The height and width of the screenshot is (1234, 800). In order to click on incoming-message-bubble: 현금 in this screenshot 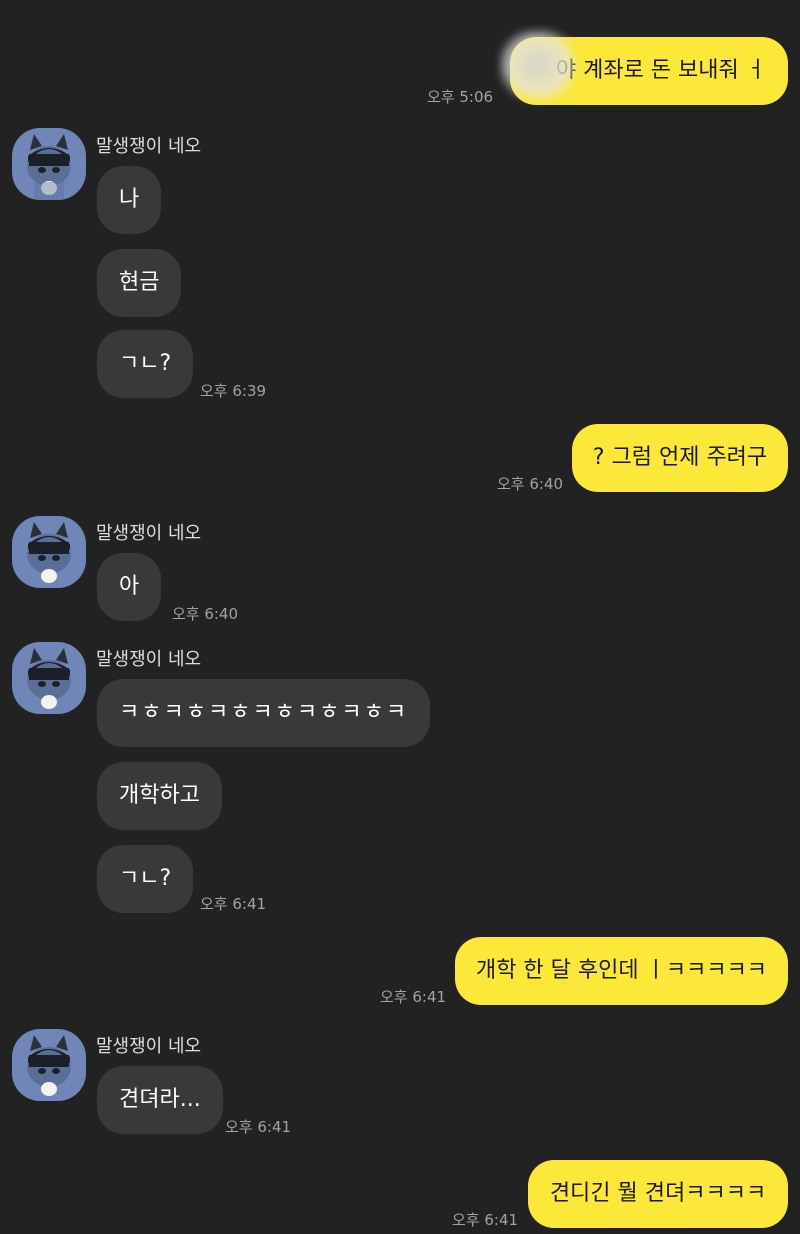, I will do `click(139, 283)`.